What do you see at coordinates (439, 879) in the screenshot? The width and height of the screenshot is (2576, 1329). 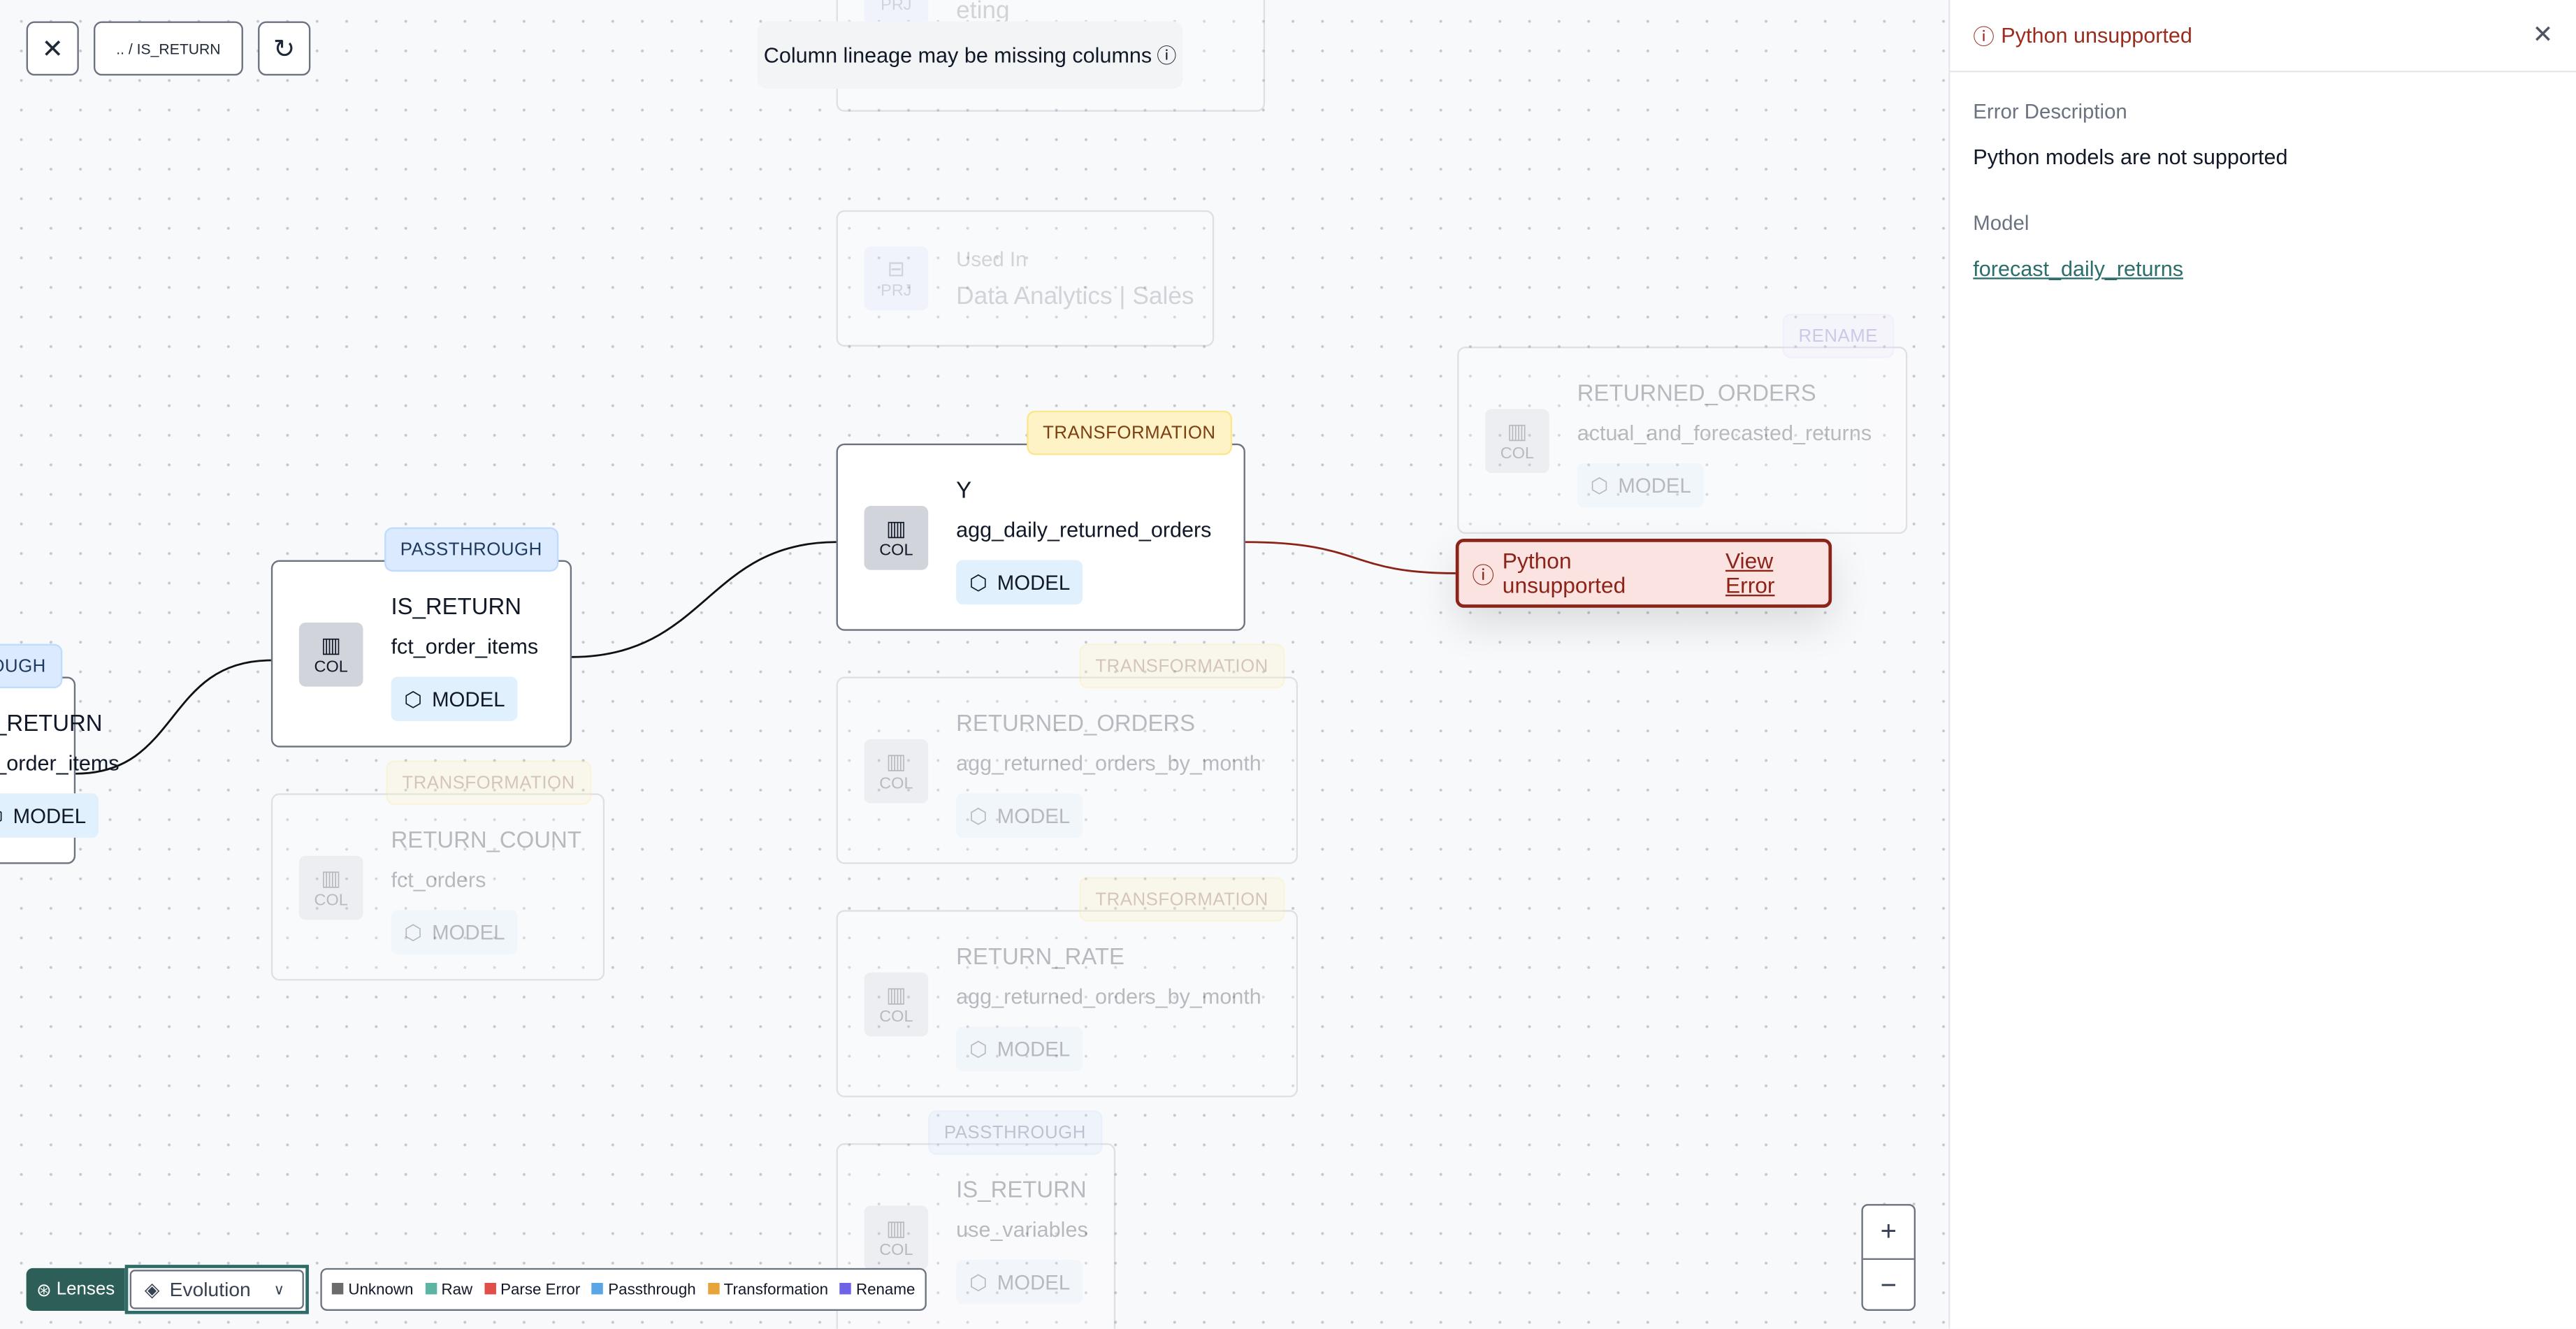 I see `node-subtitle: fct_orders` at bounding box center [439, 879].